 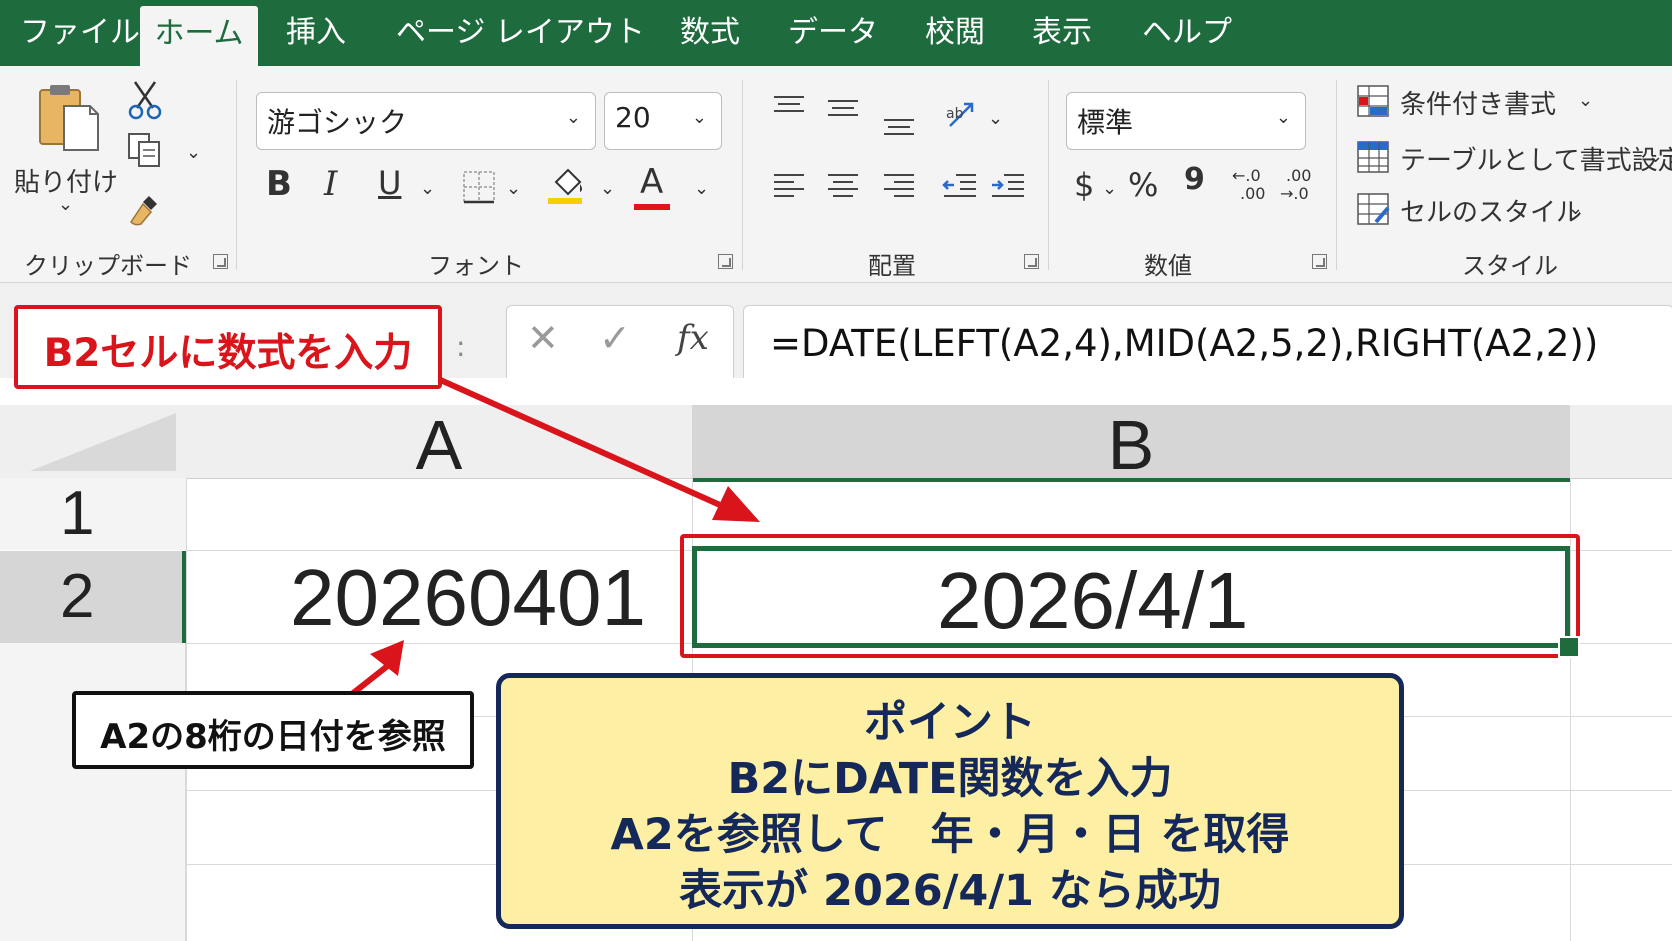 What do you see at coordinates (615, 338) in the screenshot?
I see `enter-check-icon: ✓` at bounding box center [615, 338].